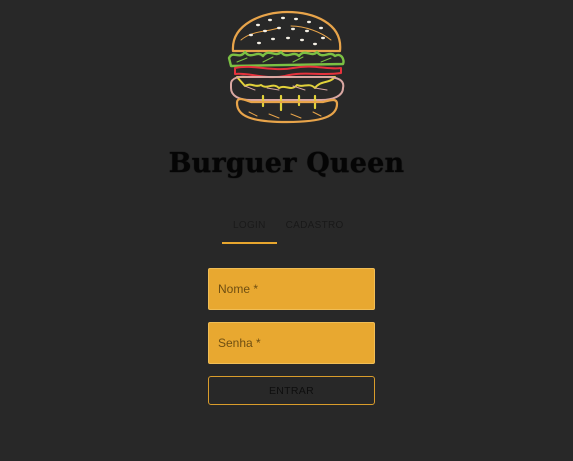  What do you see at coordinates (249, 227) in the screenshot?
I see `tab-login: LOGIN` at bounding box center [249, 227].